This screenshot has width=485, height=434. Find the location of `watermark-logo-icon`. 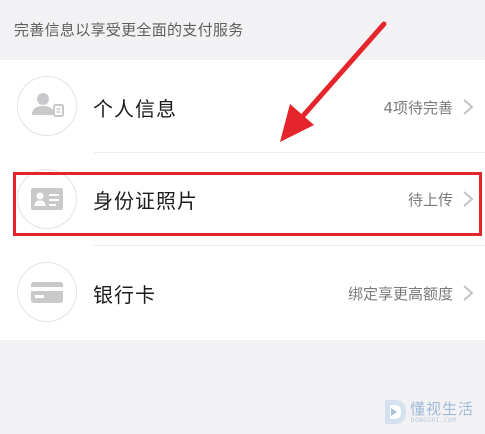

watermark-logo-icon is located at coordinates (395, 412).